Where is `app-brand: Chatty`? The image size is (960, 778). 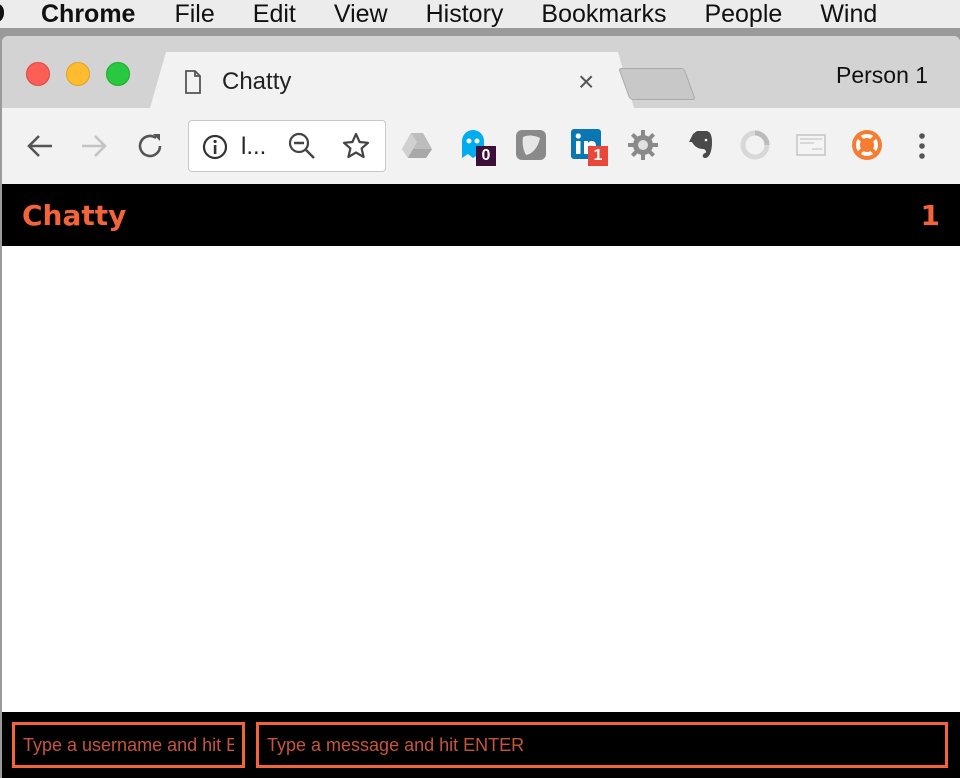
app-brand: Chatty is located at coordinates (74, 215).